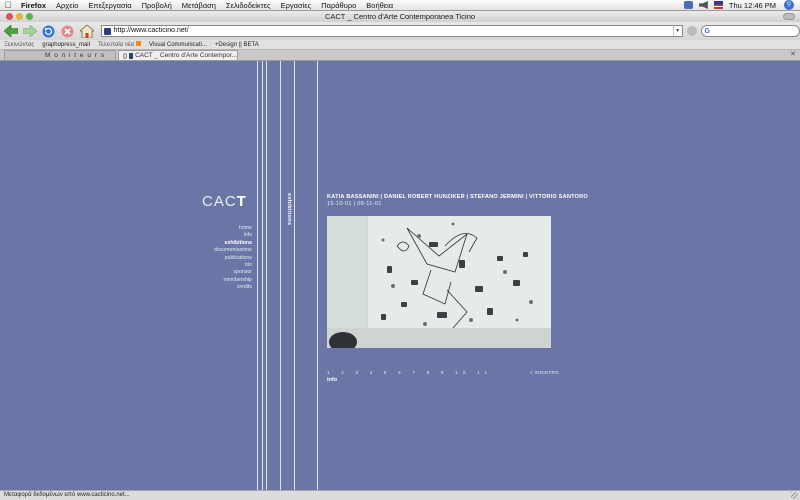 The image size is (800, 500). I want to click on menu-app-firefox: Firefox, so click(33, 5).